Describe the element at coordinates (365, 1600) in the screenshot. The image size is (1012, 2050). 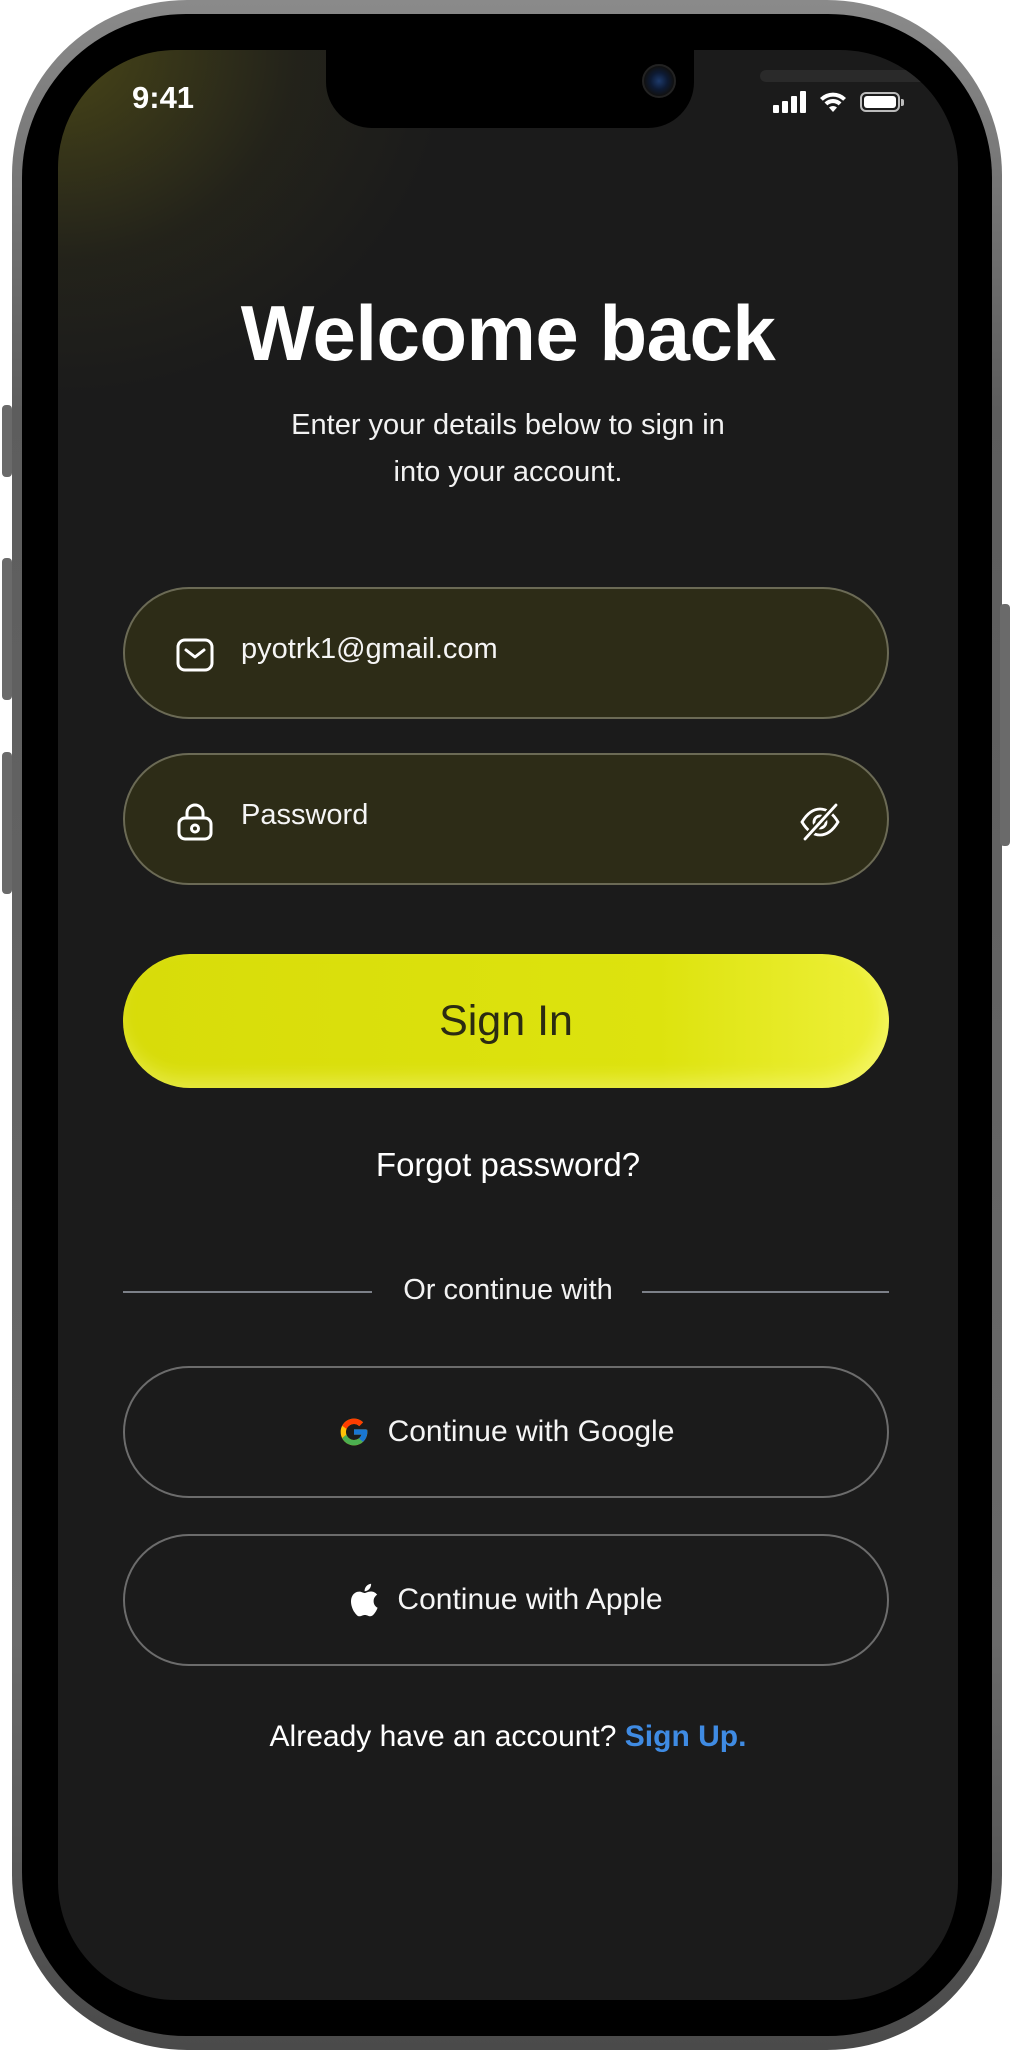
I see `apple-icon` at that location.